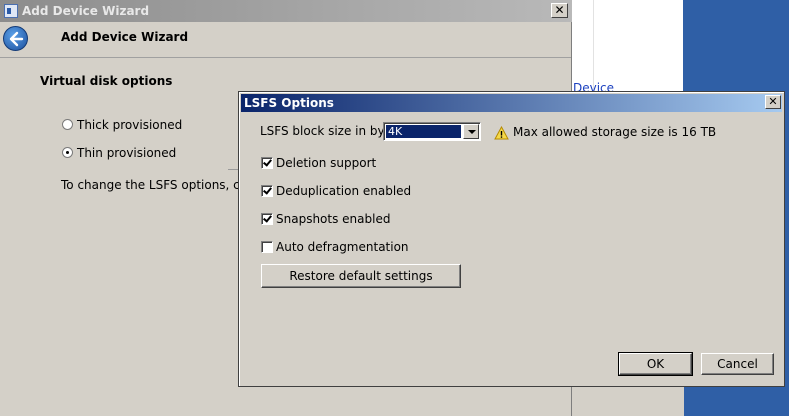 The width and height of the screenshot is (789, 416). Describe the element at coordinates (326, 163) in the screenshot. I see `checkbox-label: Deletion support` at that location.